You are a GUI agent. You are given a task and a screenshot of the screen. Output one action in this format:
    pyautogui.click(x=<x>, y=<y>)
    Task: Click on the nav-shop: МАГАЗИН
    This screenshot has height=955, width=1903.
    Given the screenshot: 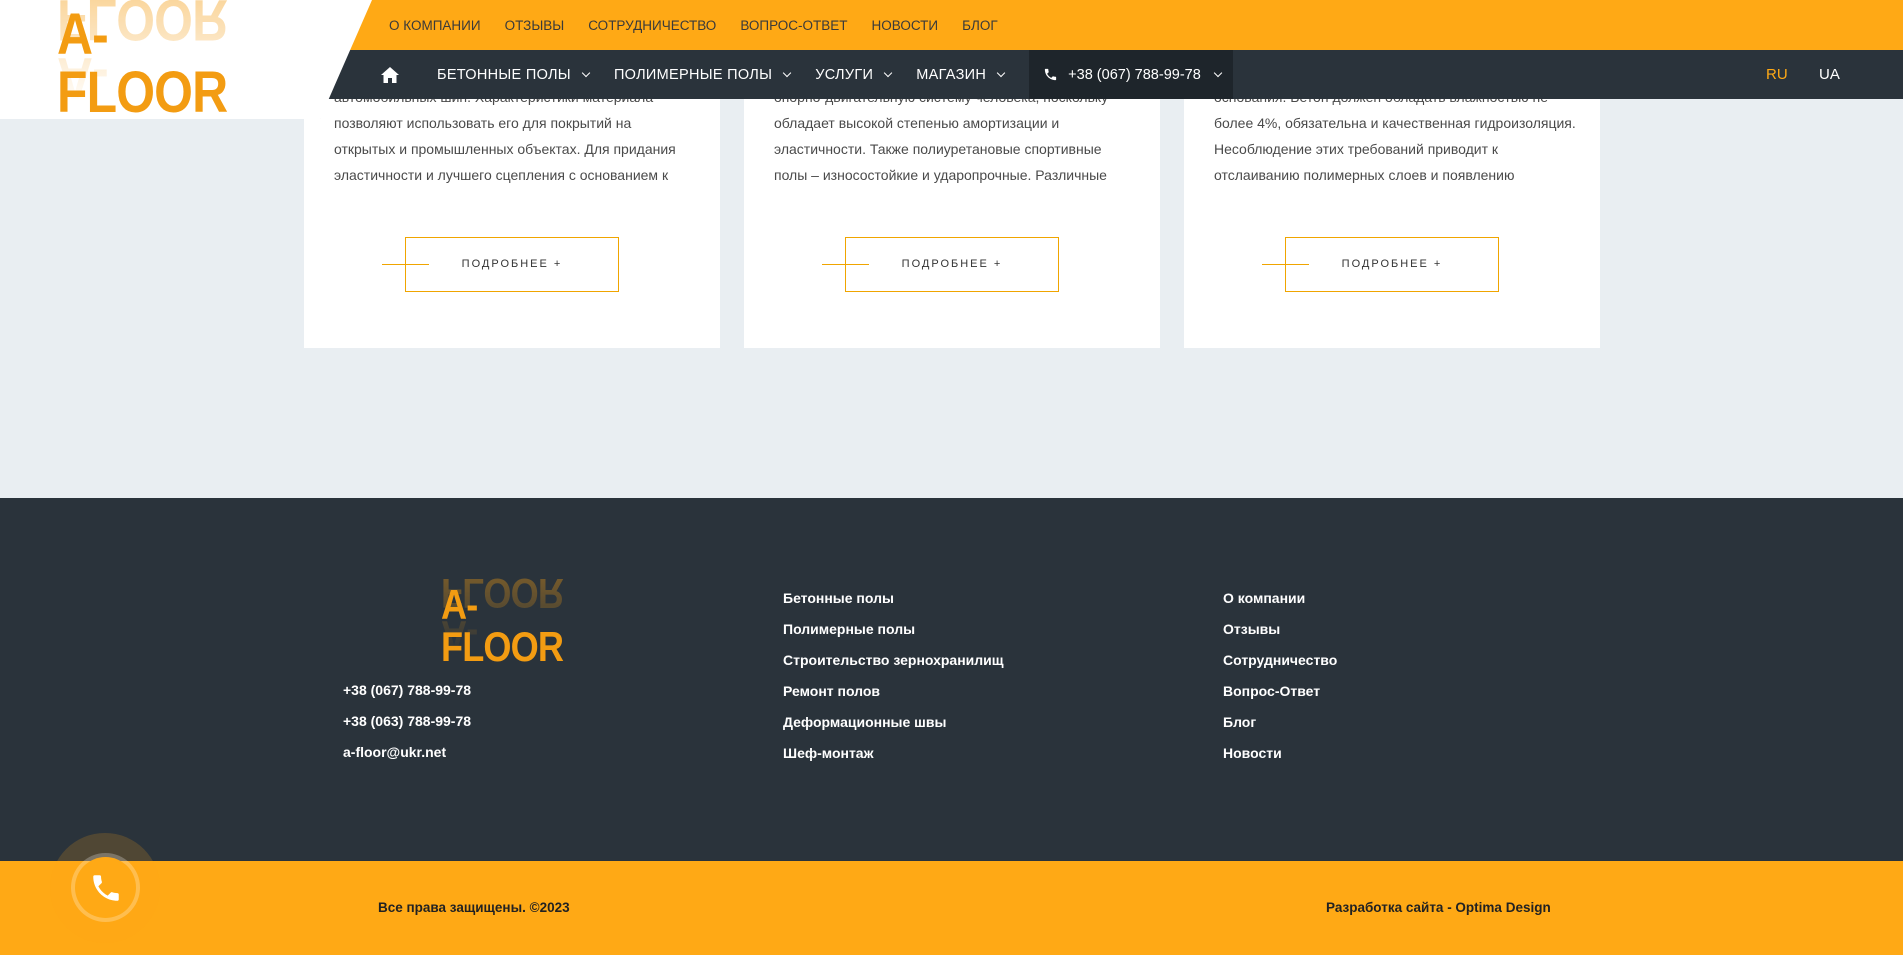 What is the action you would take?
    pyautogui.click(x=972, y=74)
    